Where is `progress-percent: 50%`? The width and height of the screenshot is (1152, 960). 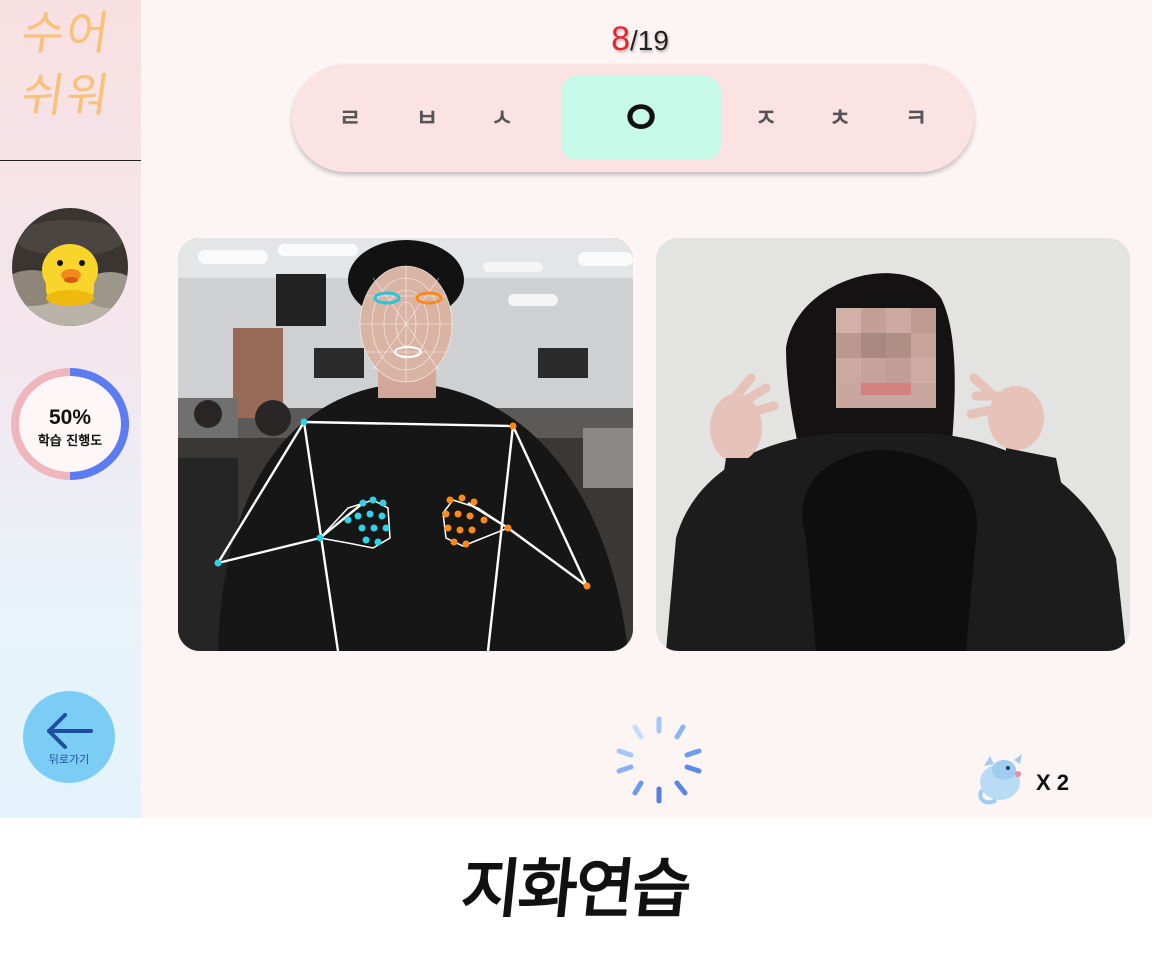
progress-percent: 50% is located at coordinates (70, 417).